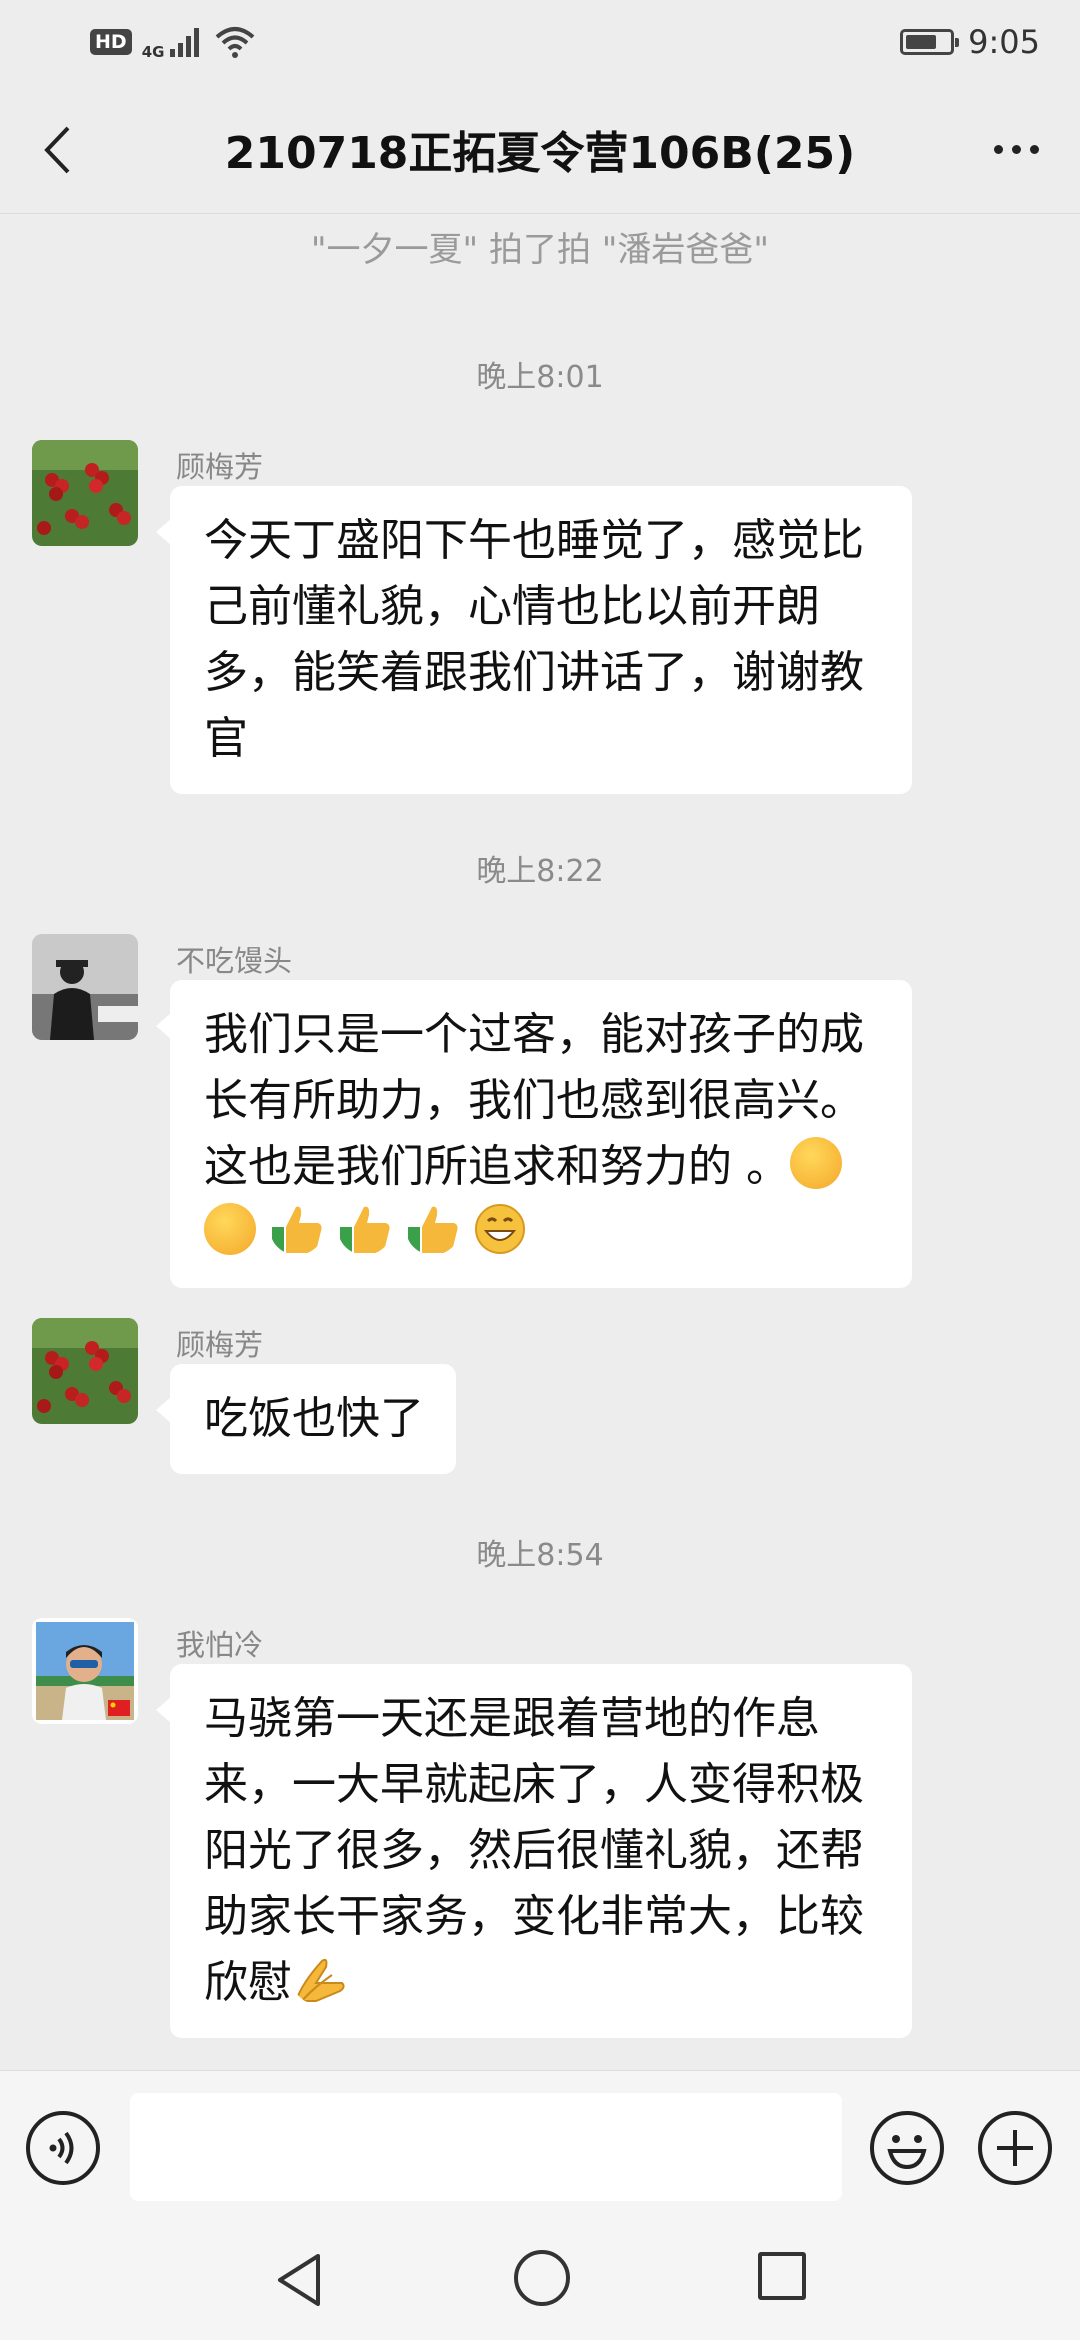 Image resolution: width=1080 pixels, height=2340 pixels. Describe the element at coordinates (921, 42) in the screenshot. I see `battery-level` at that location.